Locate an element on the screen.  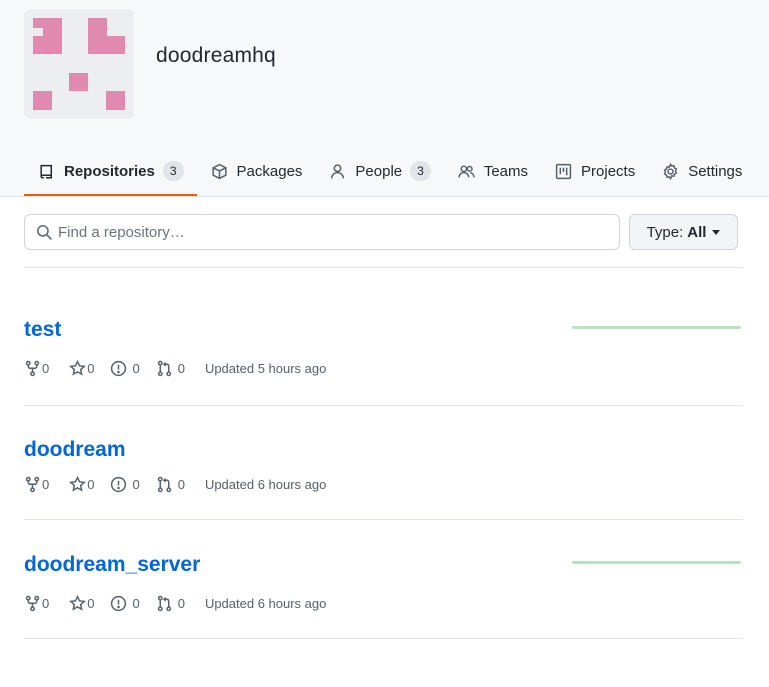
tab-repositories: Repositories 3 is located at coordinates (110, 172).